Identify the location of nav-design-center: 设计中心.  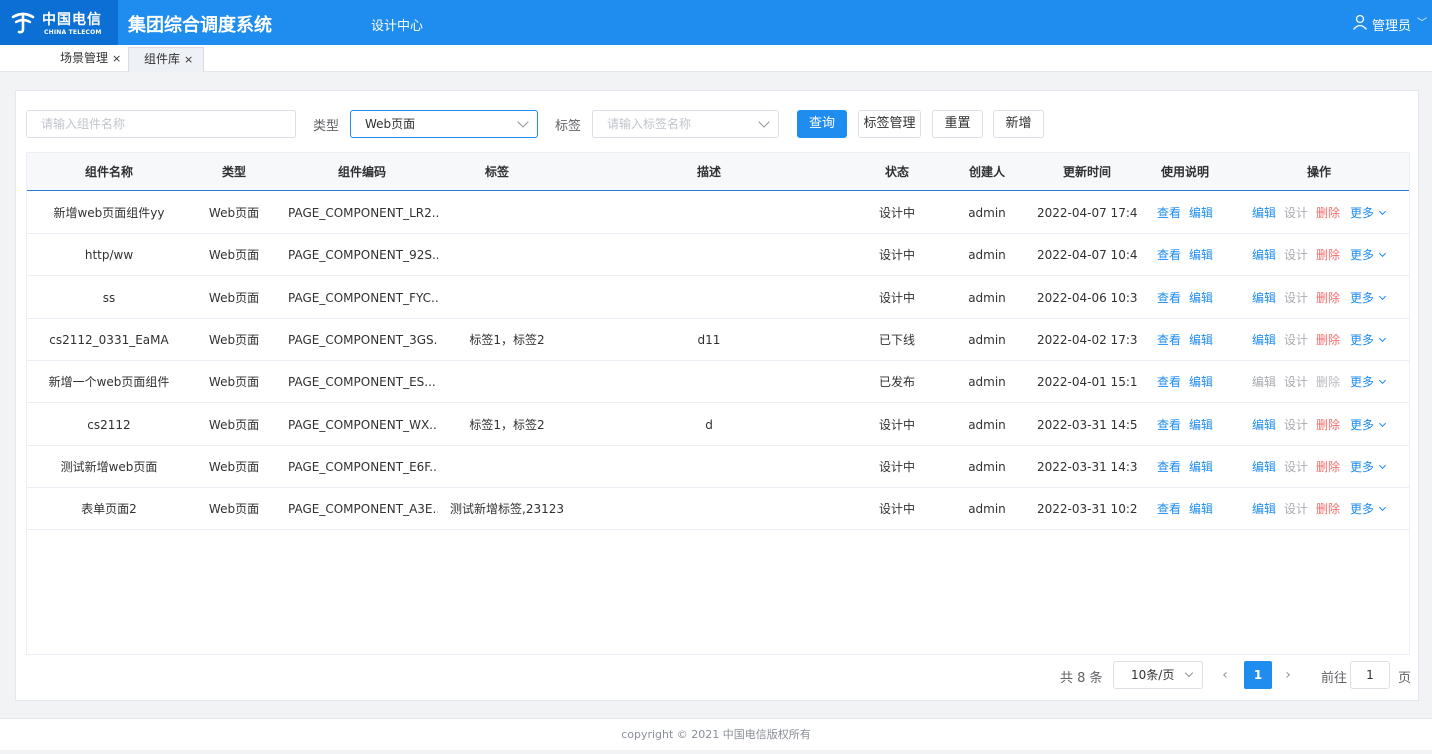
(397, 24).